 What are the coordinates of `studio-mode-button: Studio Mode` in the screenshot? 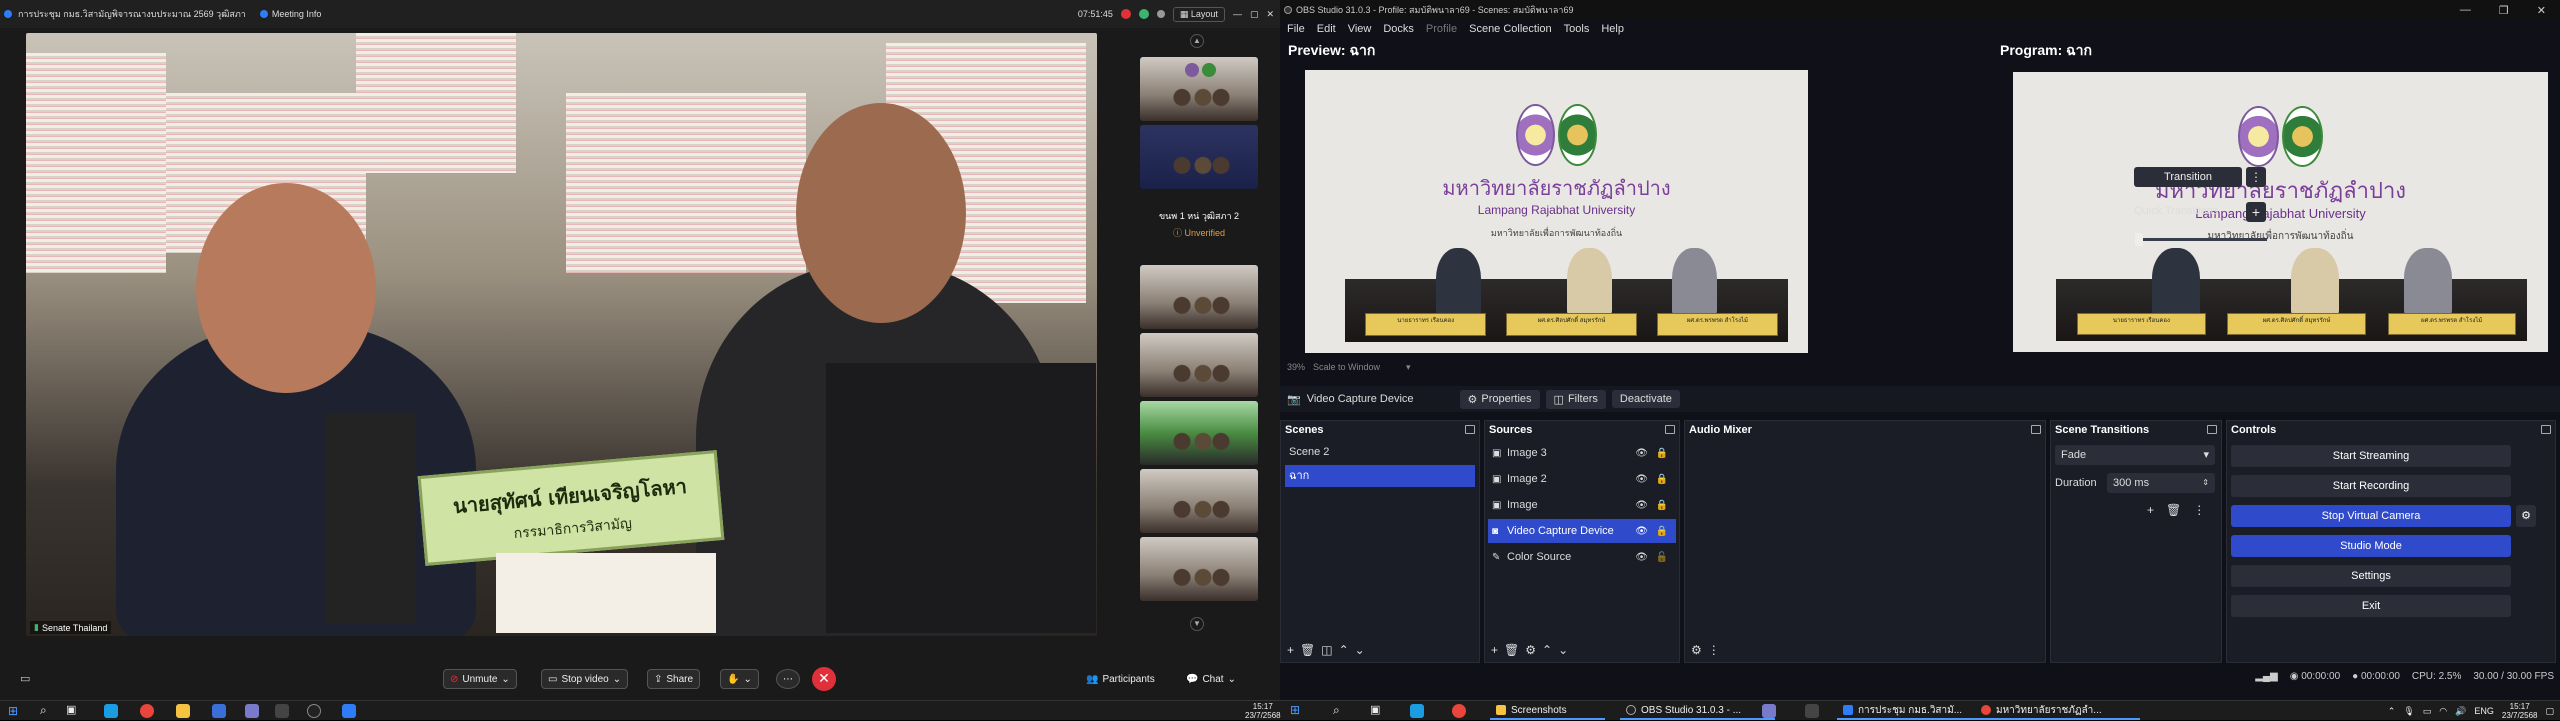 It's located at (2371, 546).